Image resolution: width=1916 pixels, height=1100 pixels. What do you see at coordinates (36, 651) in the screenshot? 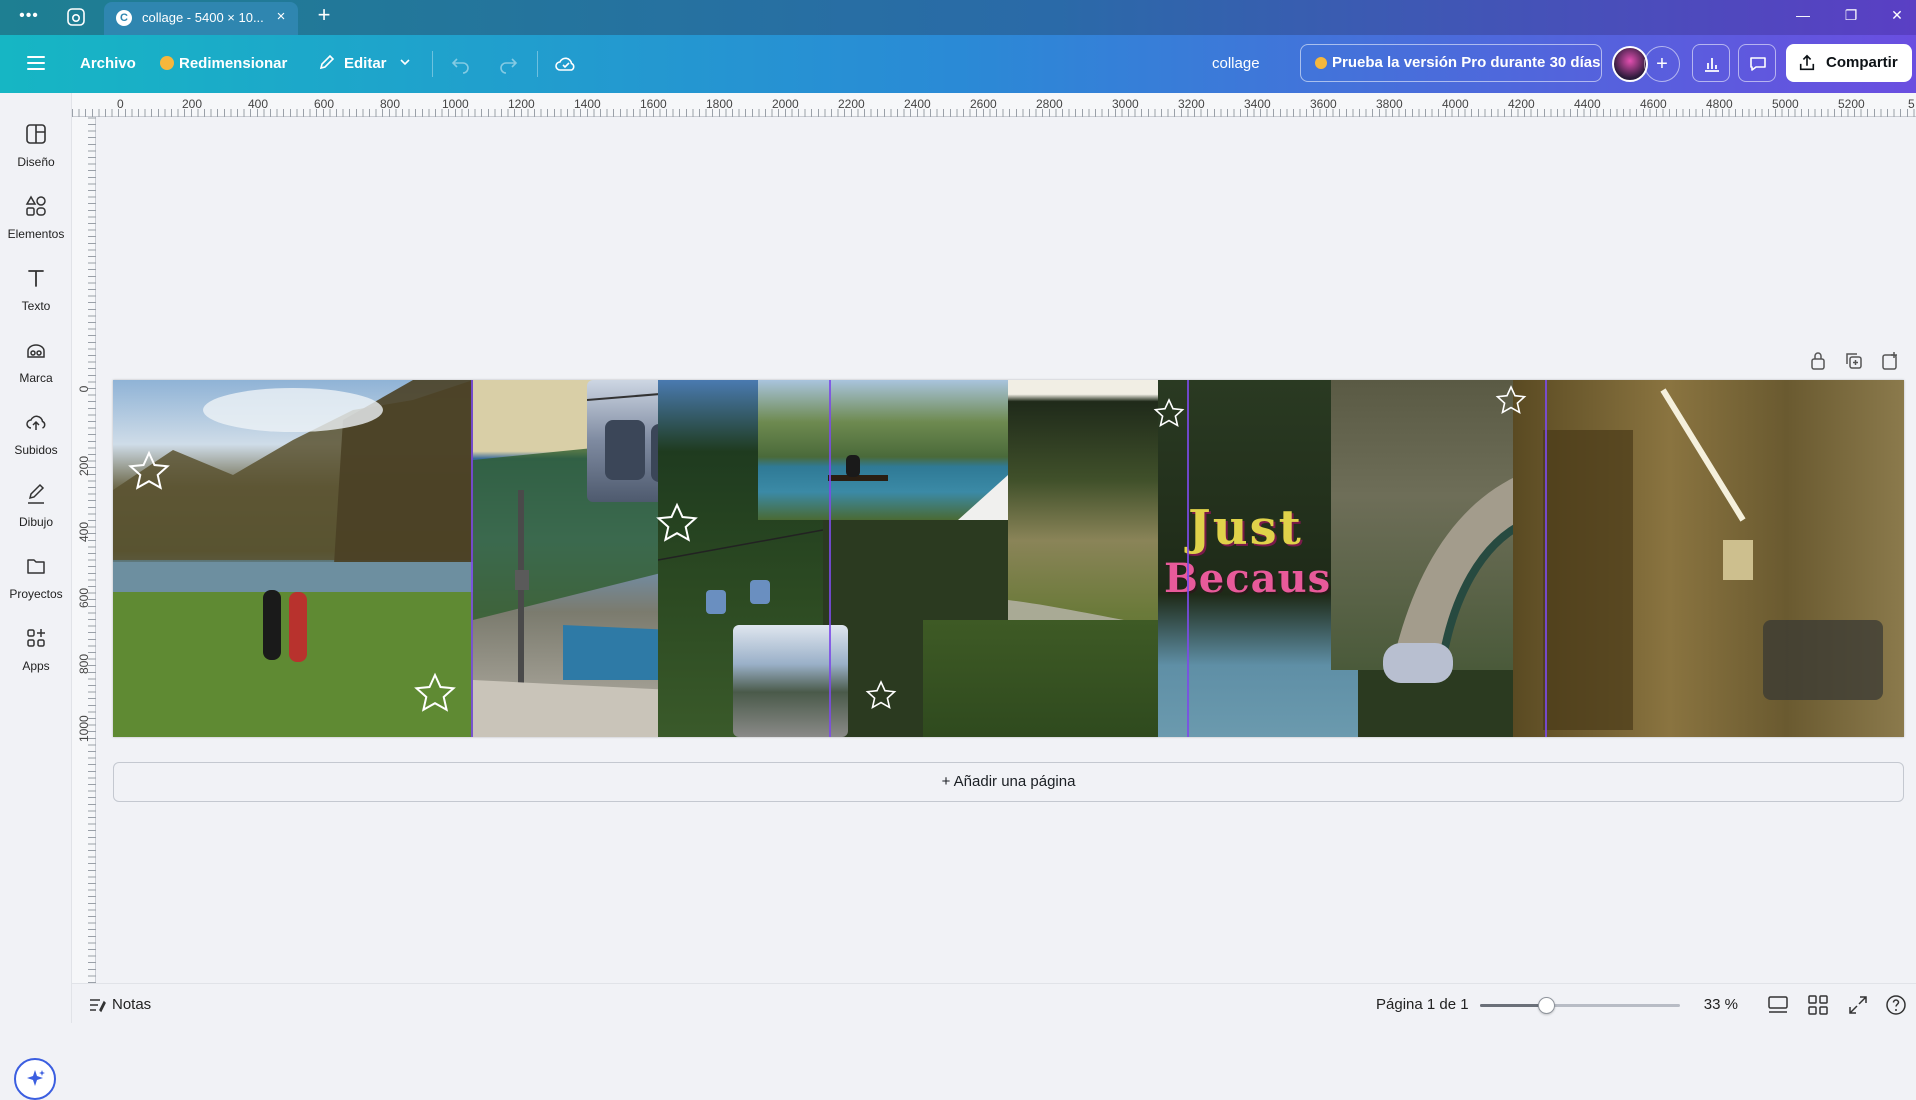
I see `sidebar-item-apps: Apps` at bounding box center [36, 651].